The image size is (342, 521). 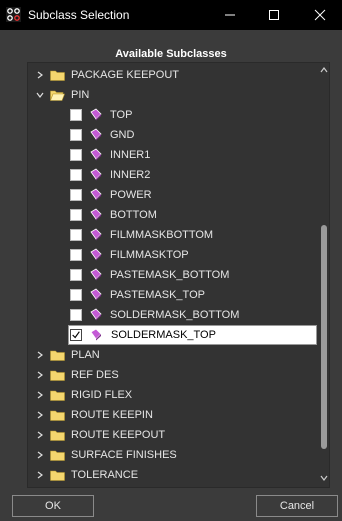 What do you see at coordinates (173, 395) in the screenshot?
I see `tree-folder-rigid-flex: RIGID FLEX` at bounding box center [173, 395].